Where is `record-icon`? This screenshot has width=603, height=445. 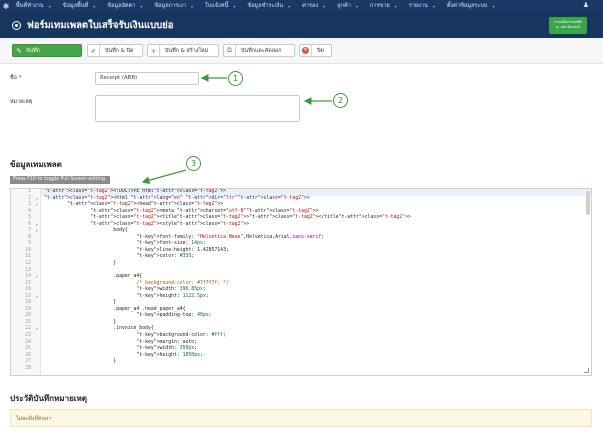 record-icon is located at coordinates (16, 25).